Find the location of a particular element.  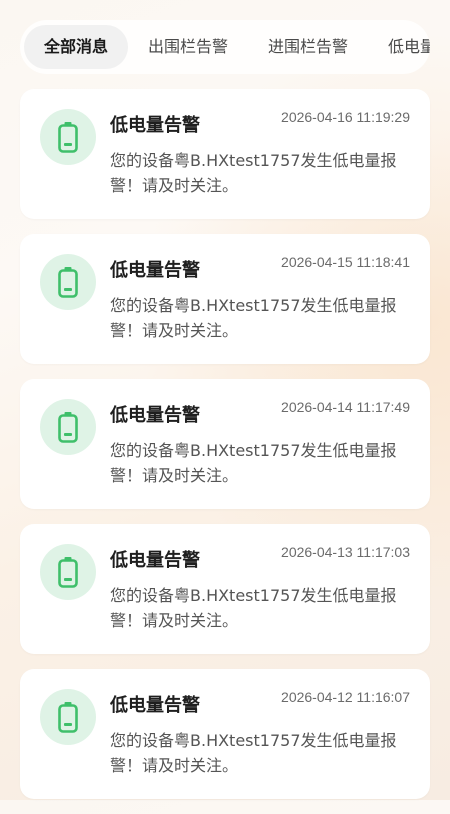

message-timestamp: 2026-04-13 11:17:03 is located at coordinates (345, 552).